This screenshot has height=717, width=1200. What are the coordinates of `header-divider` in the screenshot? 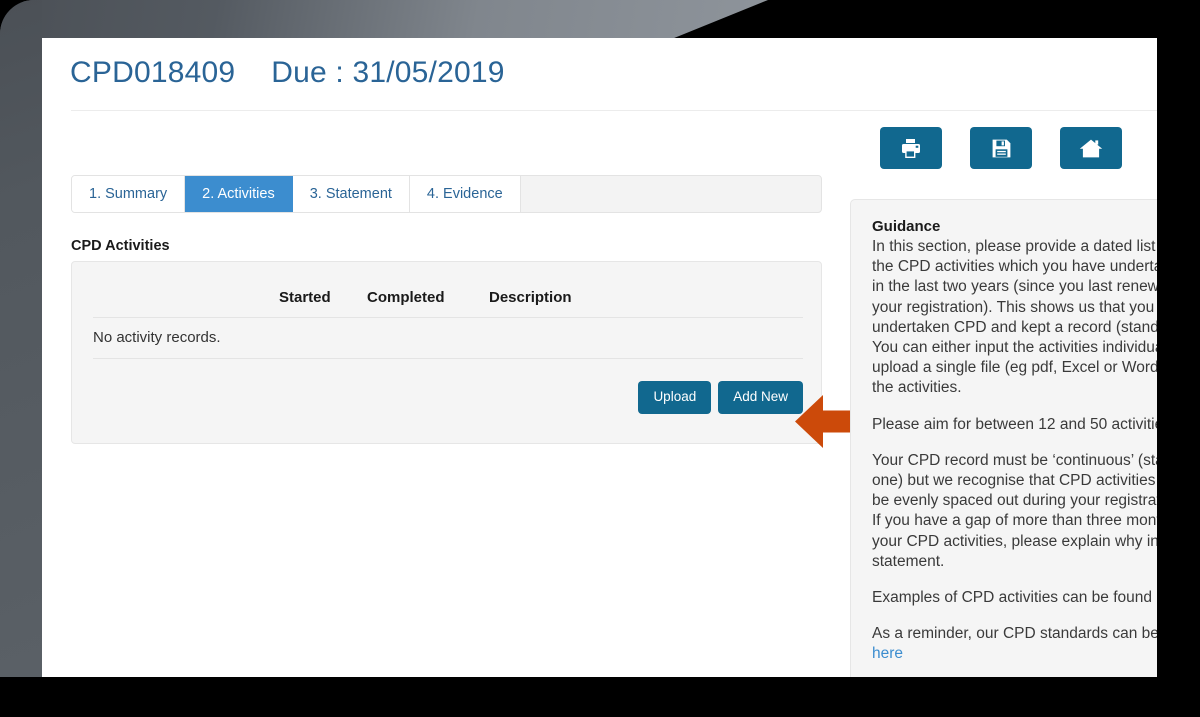 It's located at (614, 110).